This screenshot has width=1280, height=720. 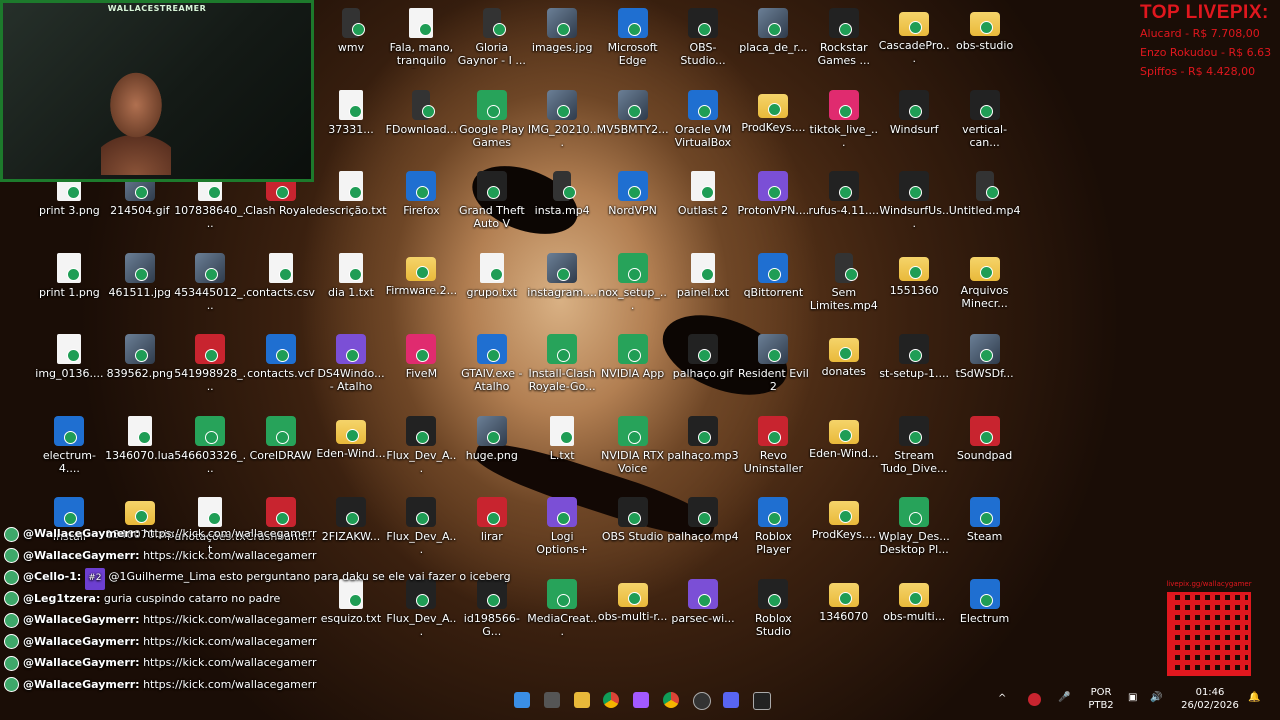 I want to click on task-view-icon, so click(x=552, y=700).